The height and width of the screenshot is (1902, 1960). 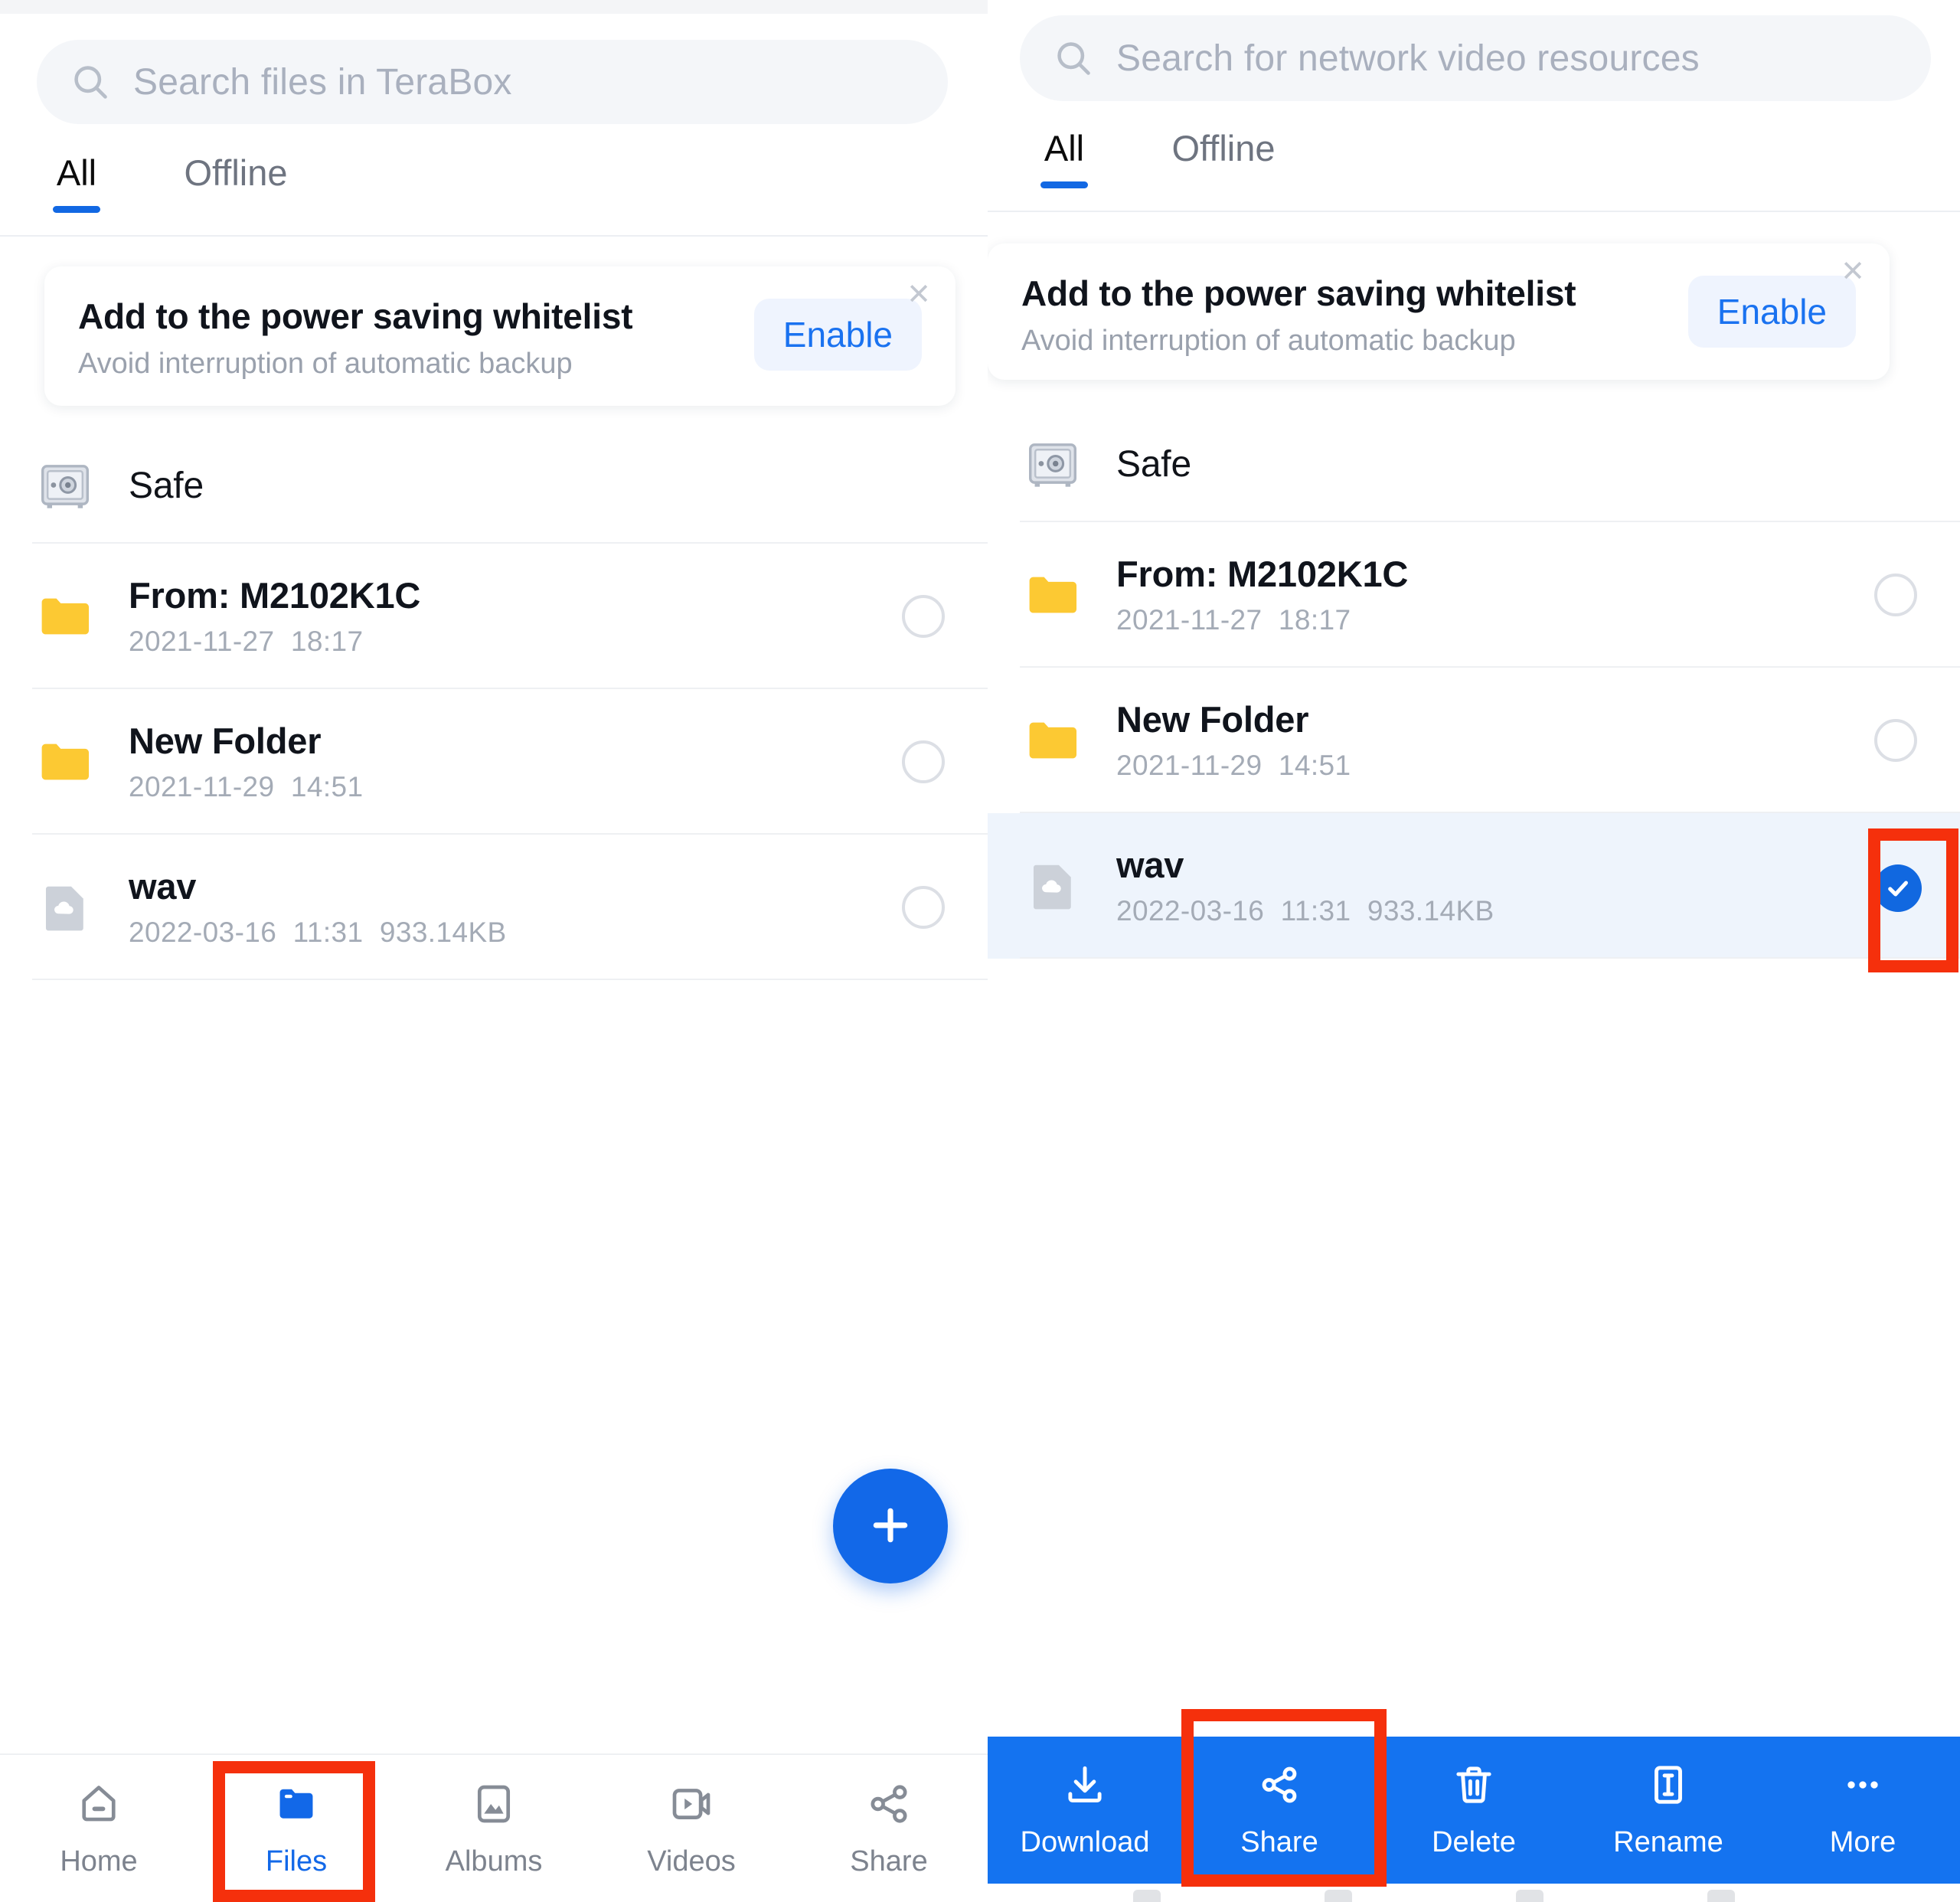 What do you see at coordinates (1298, 293) in the screenshot?
I see `banner-title: Add to the power saving whitelist` at bounding box center [1298, 293].